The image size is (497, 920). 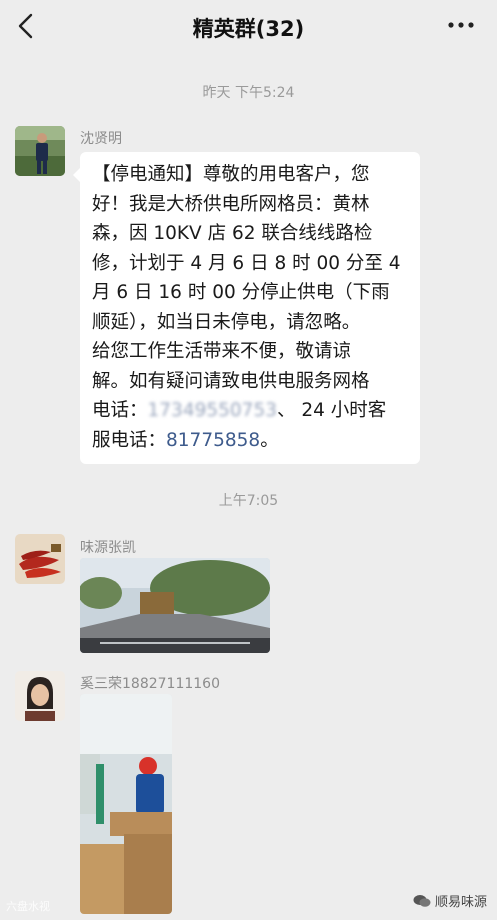 I want to click on watermark-left: 六盘水视, so click(x=28, y=906).